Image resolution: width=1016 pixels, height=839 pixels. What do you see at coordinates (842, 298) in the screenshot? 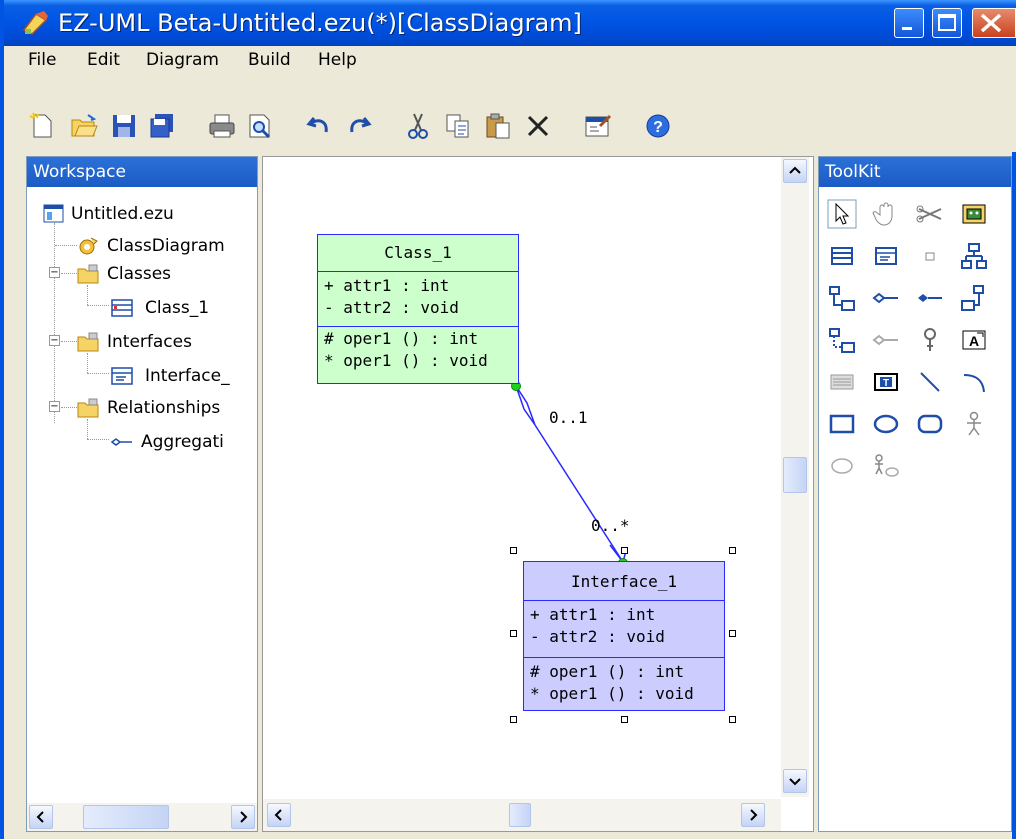
I see `generalization-icon` at bounding box center [842, 298].